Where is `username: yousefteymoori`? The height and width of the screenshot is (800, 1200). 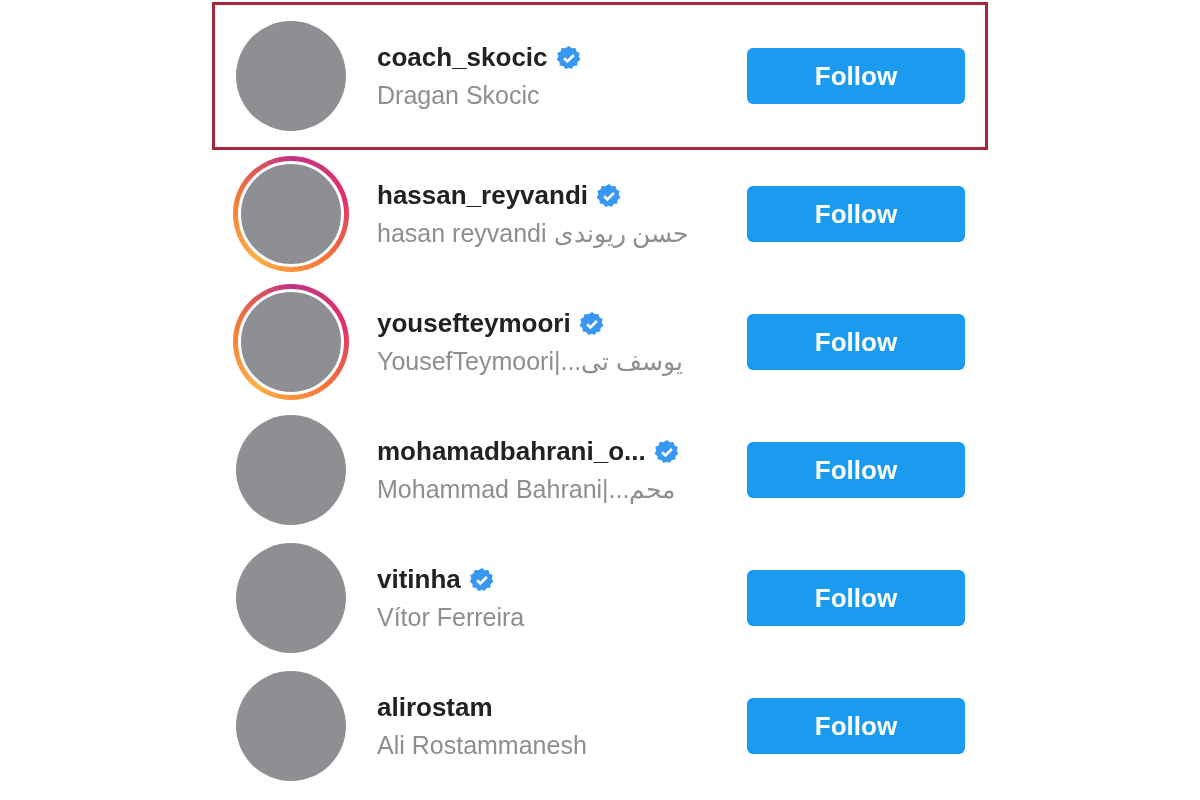 username: yousefteymoori is located at coordinates (474, 323).